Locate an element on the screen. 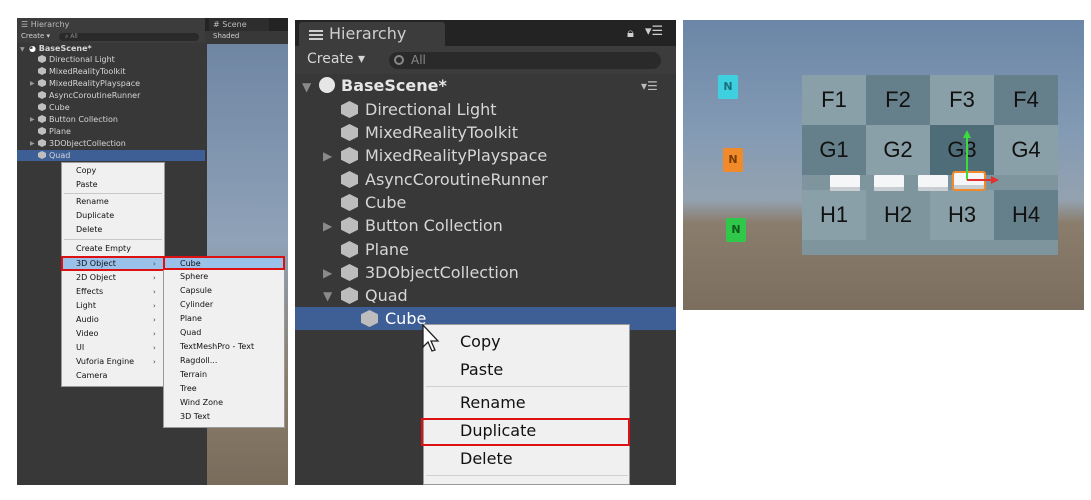 The image size is (1091, 500). tab-scene: # Scene is located at coordinates (239, 24).